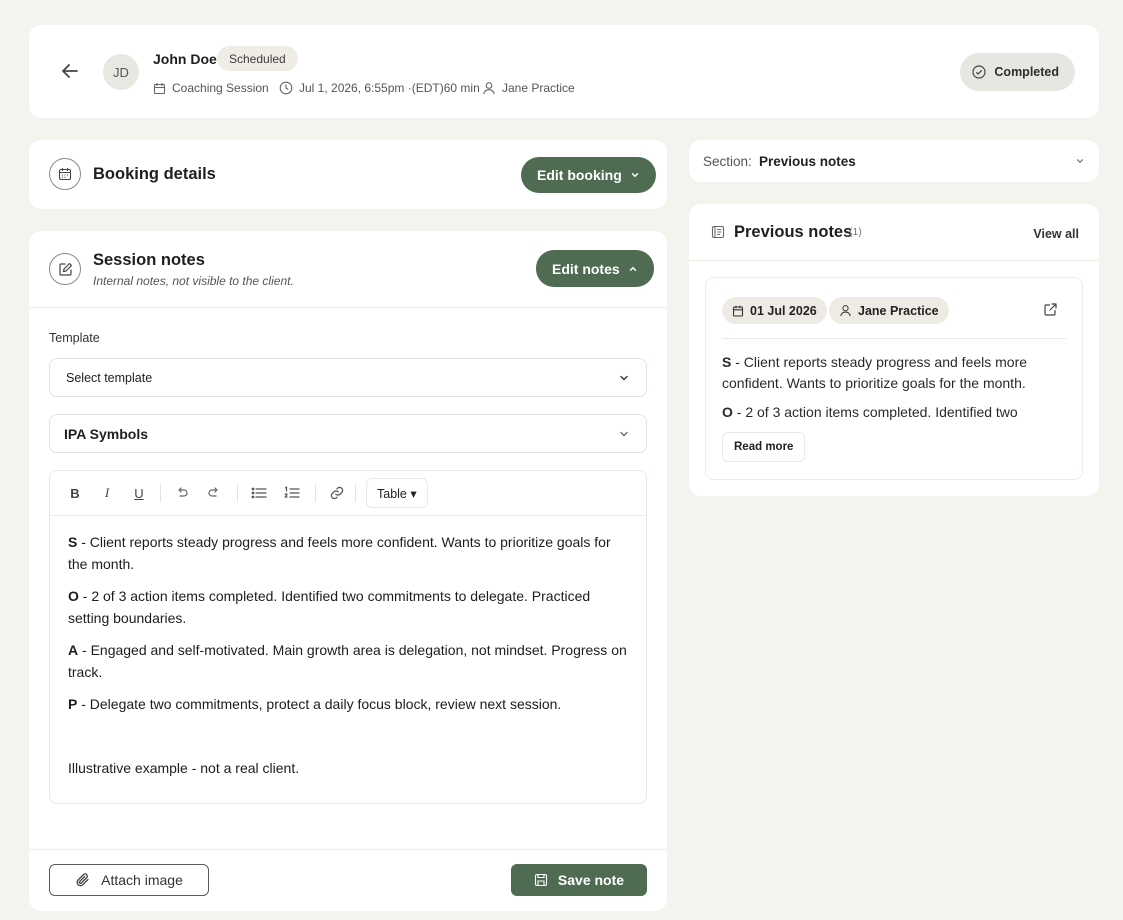  Describe the element at coordinates (894, 161) in the screenshot. I see `section-dropdown: Section: Previous notes` at that location.